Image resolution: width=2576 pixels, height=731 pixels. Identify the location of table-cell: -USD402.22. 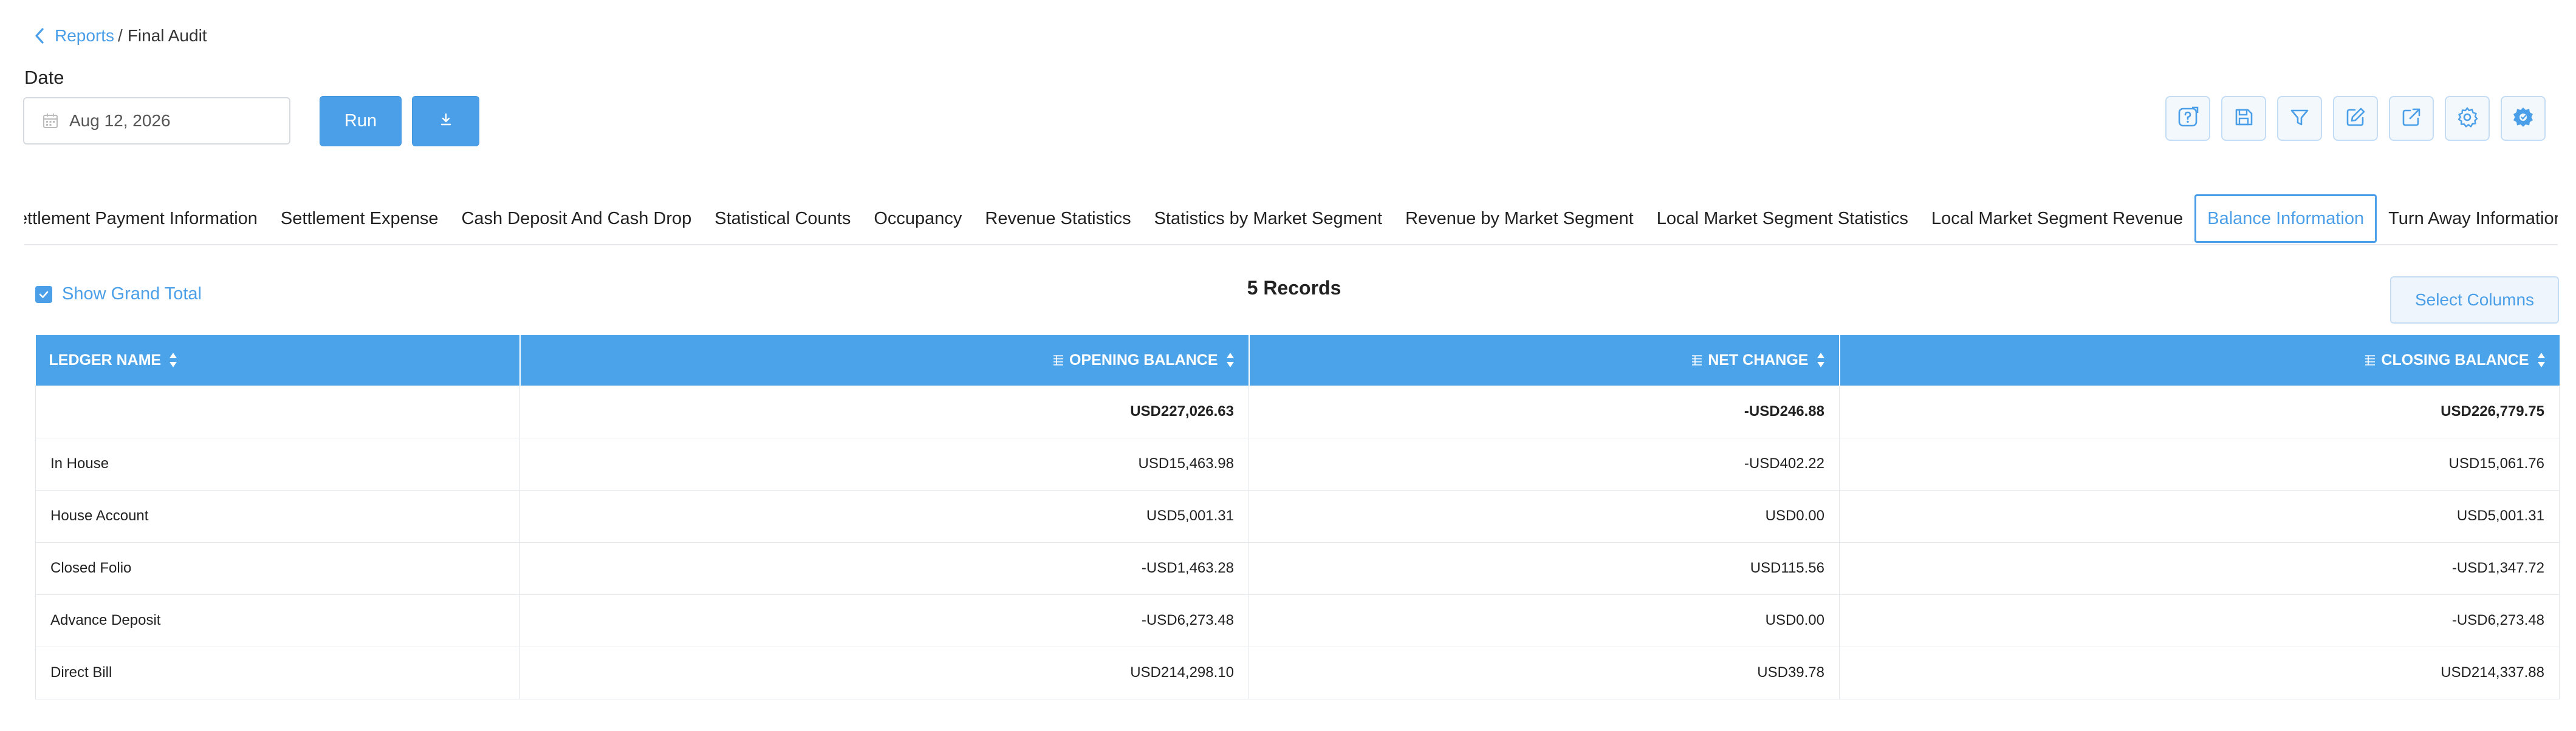
(1544, 464).